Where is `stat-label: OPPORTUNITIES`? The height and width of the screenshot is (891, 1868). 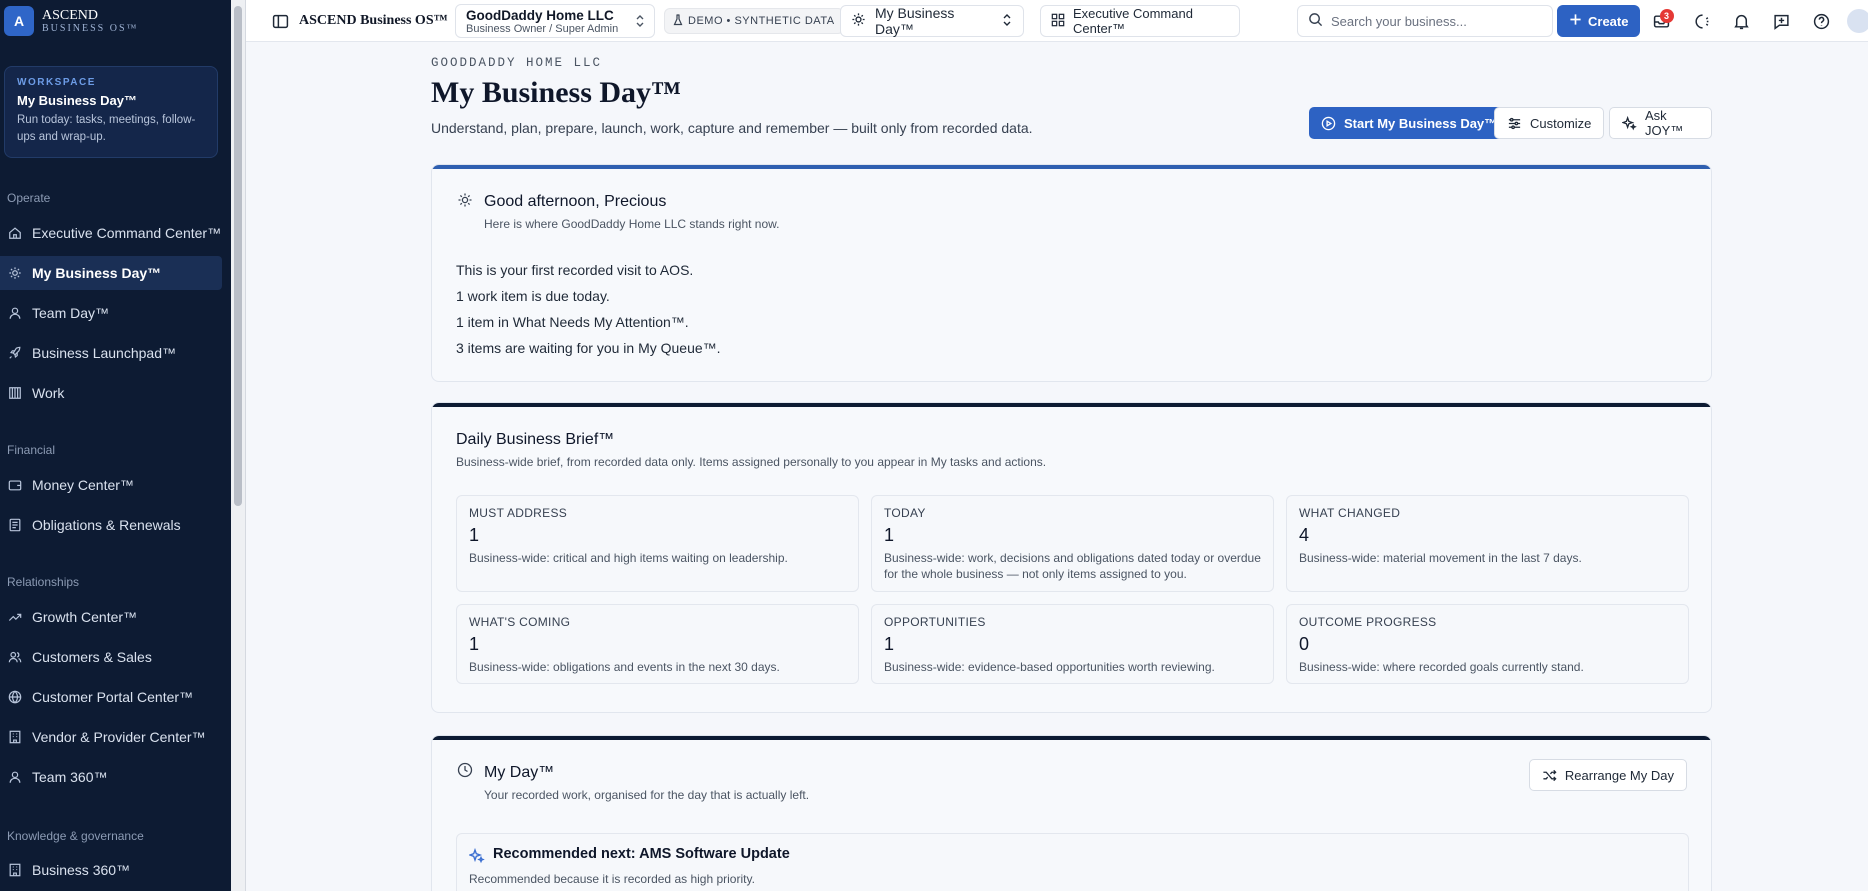 stat-label: OPPORTUNITIES is located at coordinates (935, 622).